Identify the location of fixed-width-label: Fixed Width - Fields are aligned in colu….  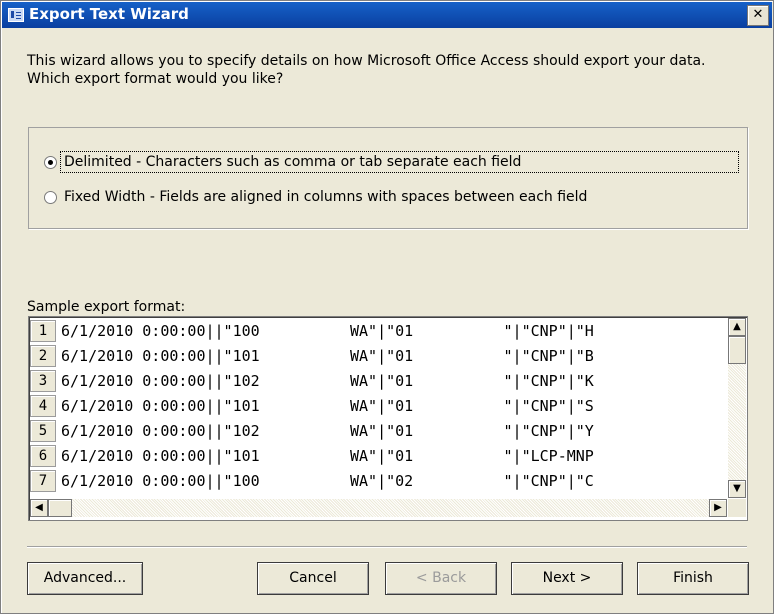
(325, 197).